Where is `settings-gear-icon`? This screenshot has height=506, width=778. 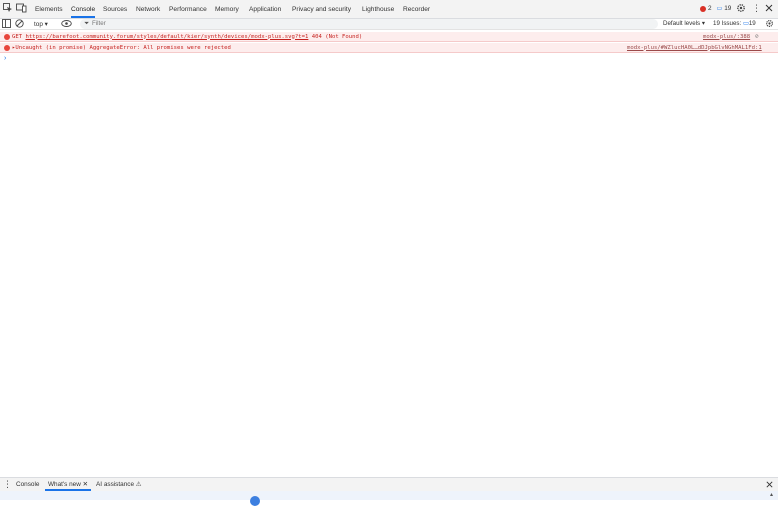 settings-gear-icon is located at coordinates (741, 8).